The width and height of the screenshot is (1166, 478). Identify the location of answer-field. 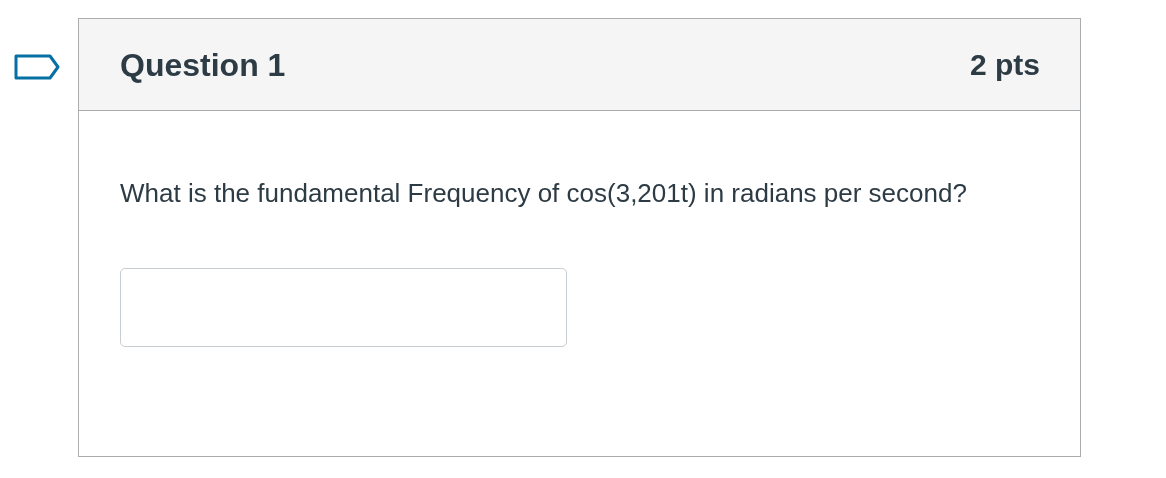
(343, 307).